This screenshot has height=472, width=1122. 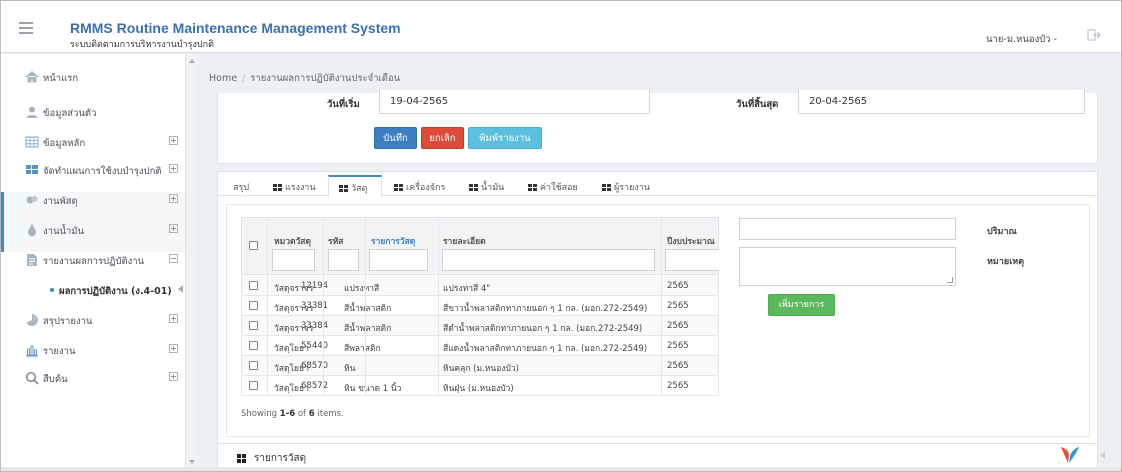 What do you see at coordinates (691, 241) in the screenshot?
I see `column-header-fiscal-year: ปีงบประมาณ` at bounding box center [691, 241].